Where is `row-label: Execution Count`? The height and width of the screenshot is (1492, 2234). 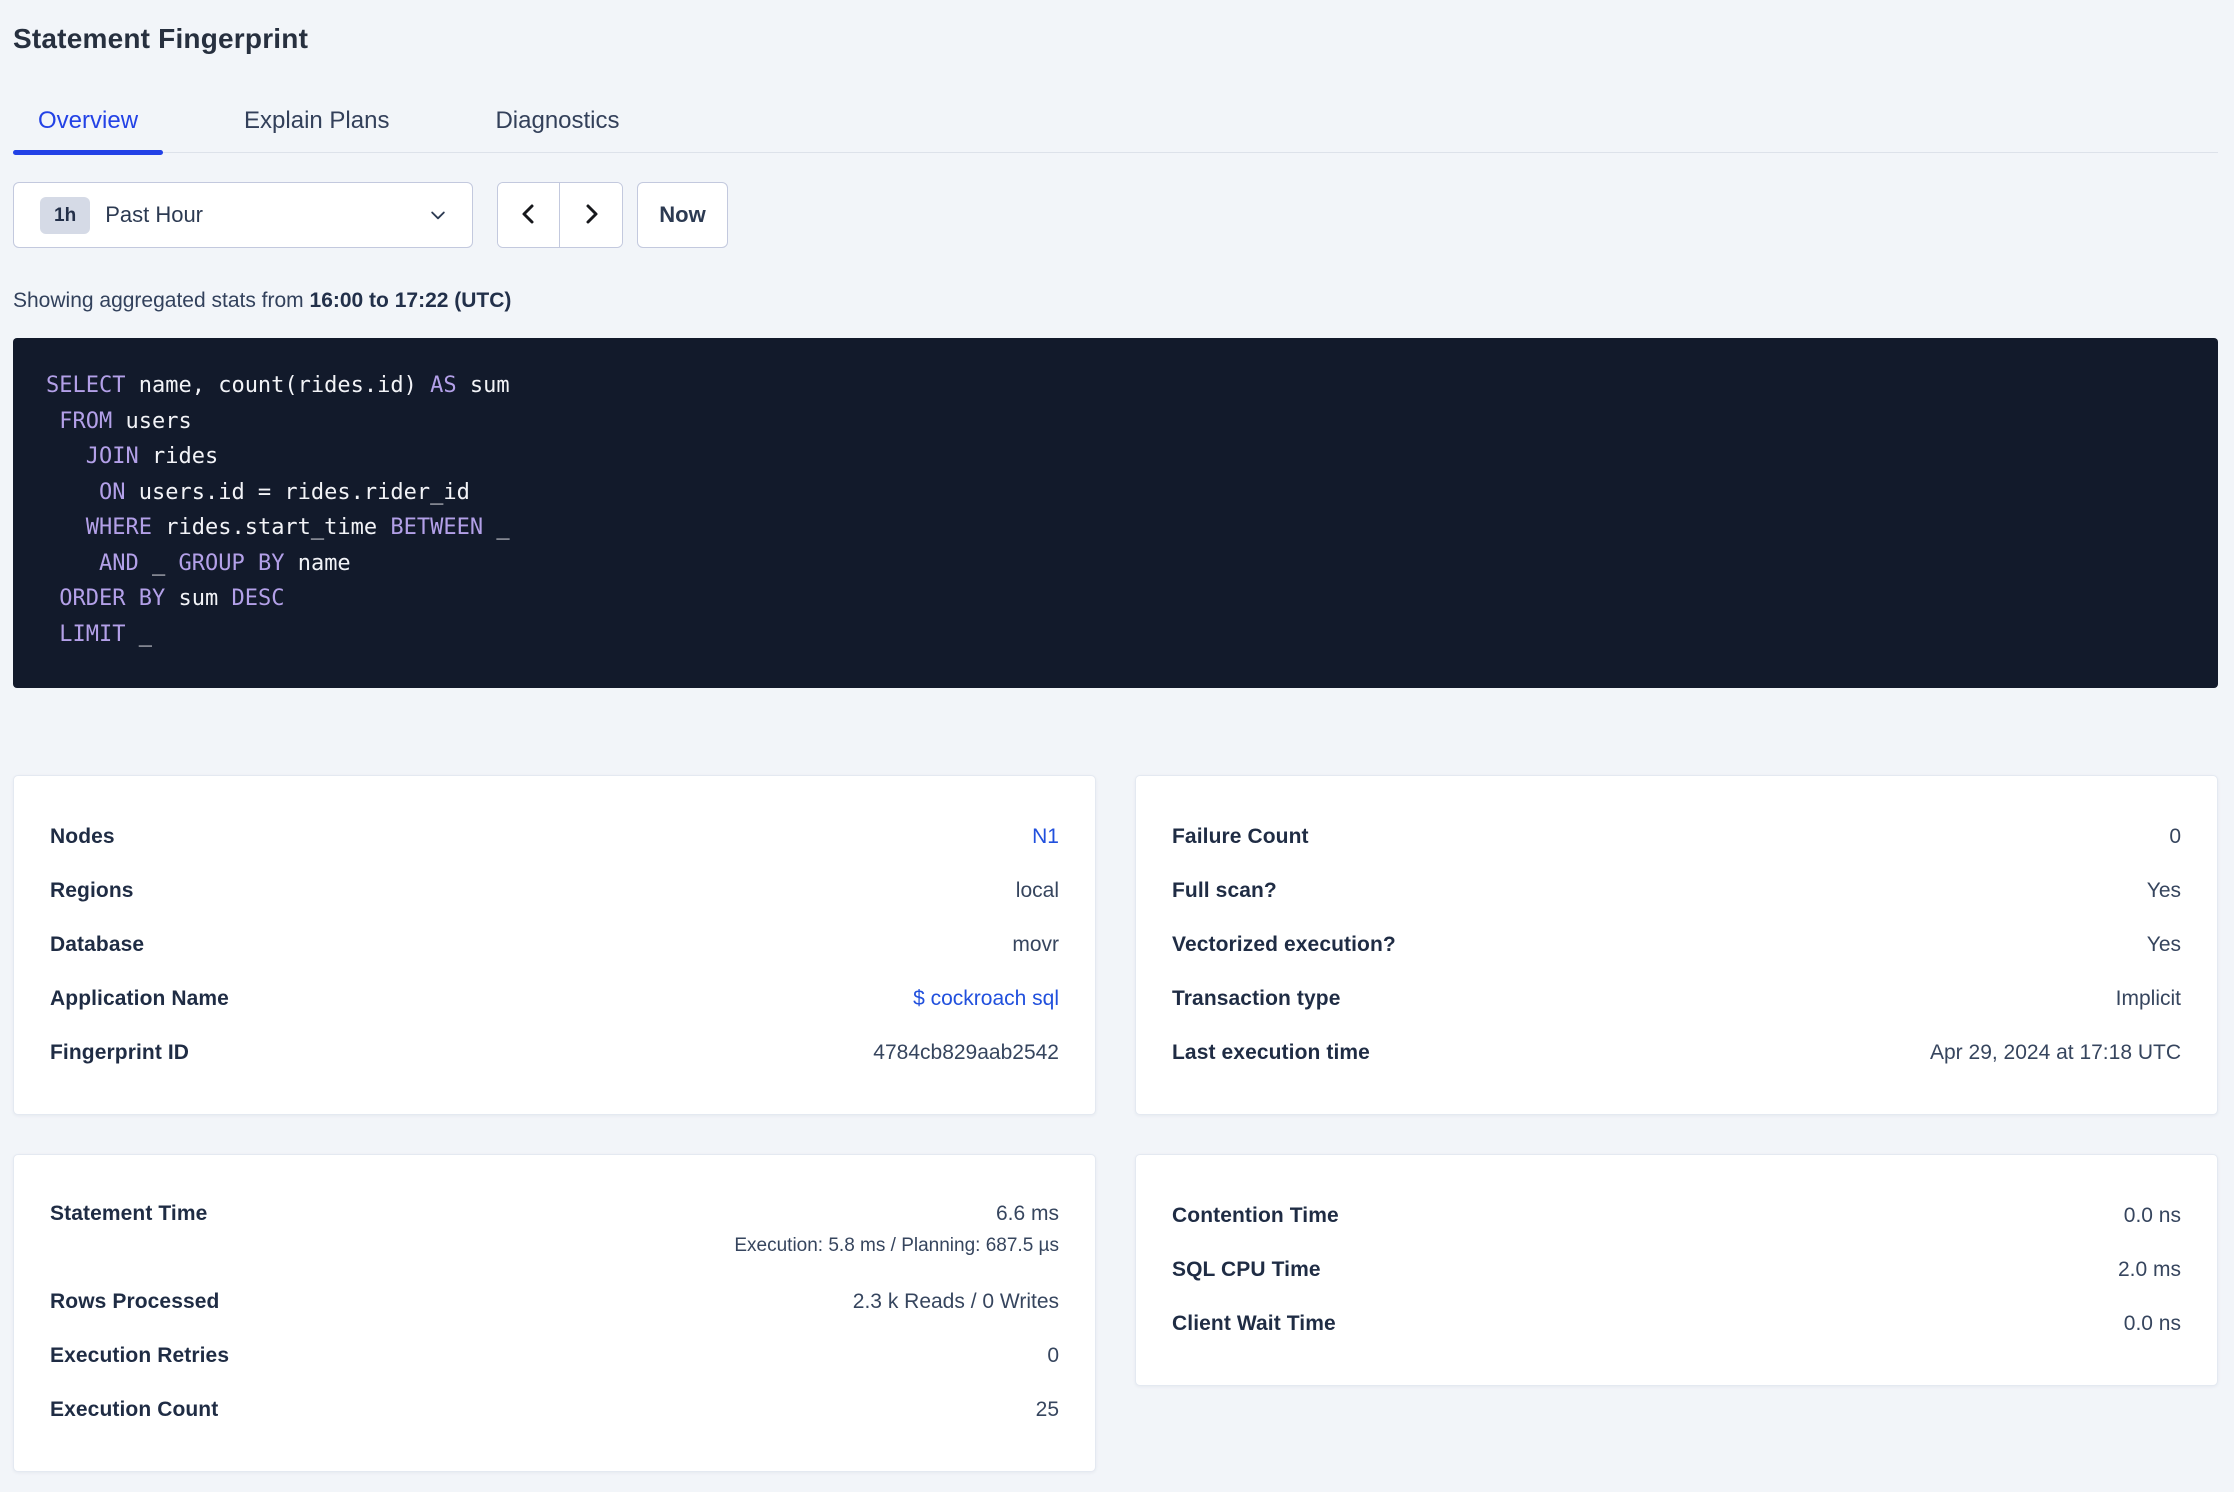
row-label: Execution Count is located at coordinates (134, 1409).